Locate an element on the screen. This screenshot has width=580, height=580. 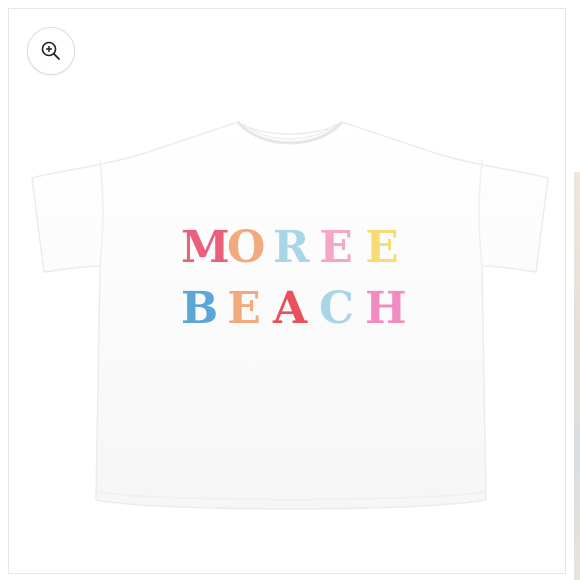
print-line-more: MOREE is located at coordinates (290, 248).